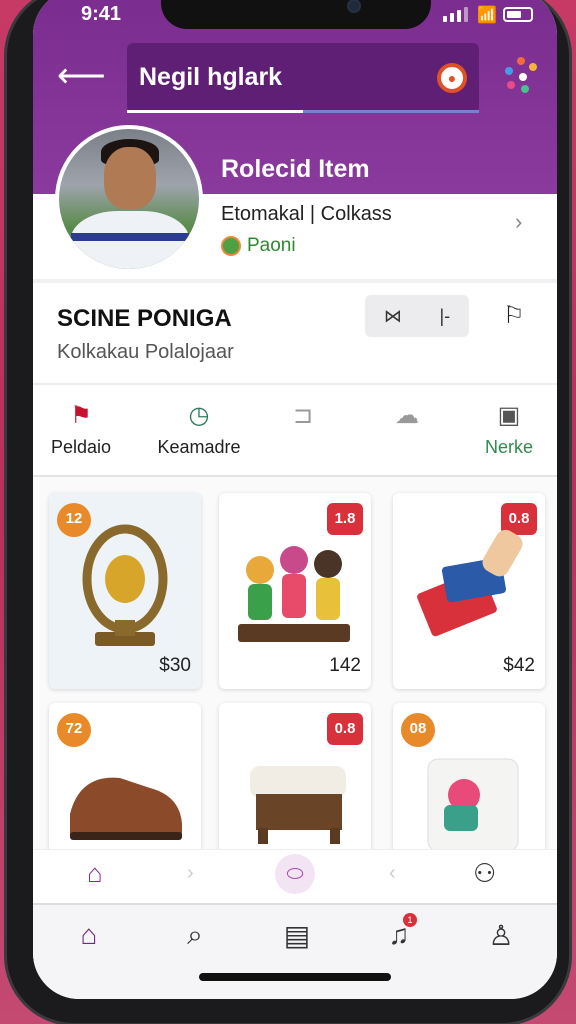 This screenshot has height=1024, width=576. What do you see at coordinates (294, 594) in the screenshot?
I see `figurines-image` at bounding box center [294, 594].